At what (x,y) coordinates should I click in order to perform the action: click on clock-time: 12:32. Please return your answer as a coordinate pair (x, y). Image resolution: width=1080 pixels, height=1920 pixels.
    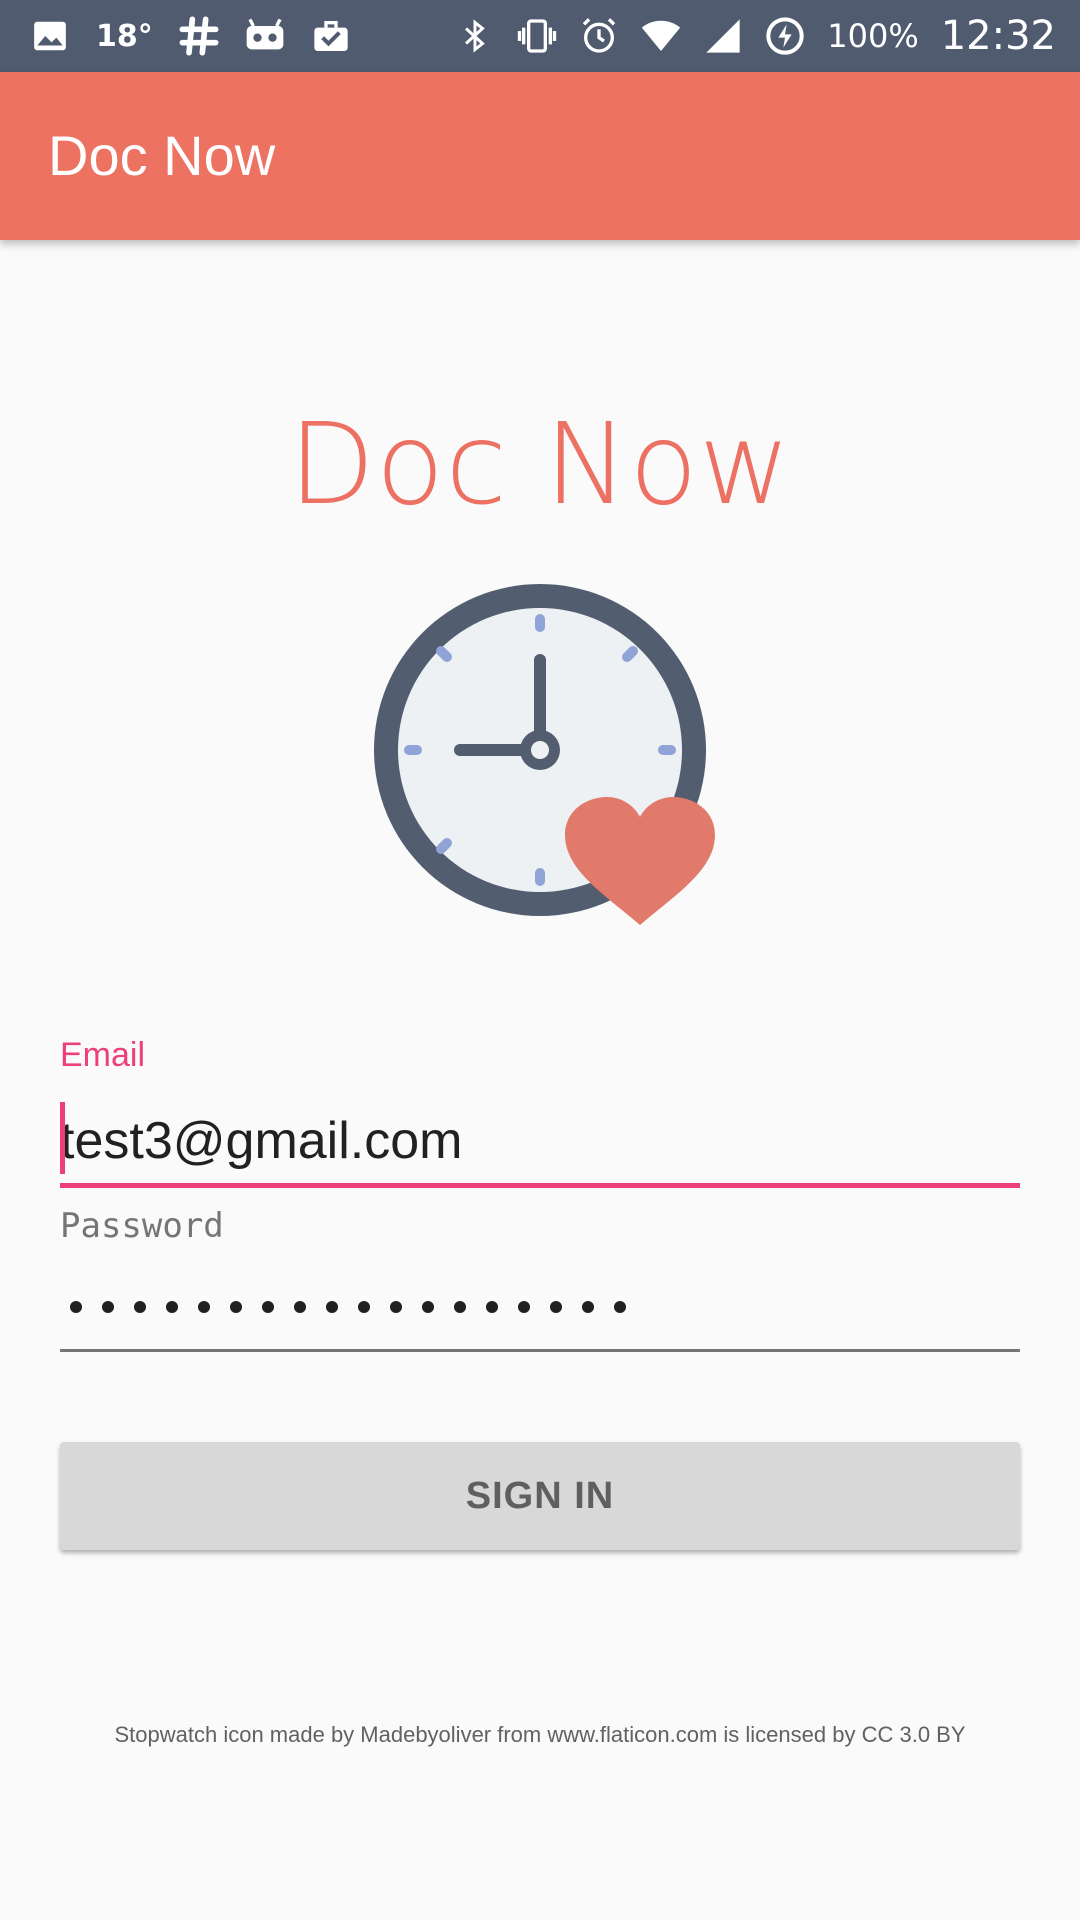
    Looking at the image, I should click on (998, 36).